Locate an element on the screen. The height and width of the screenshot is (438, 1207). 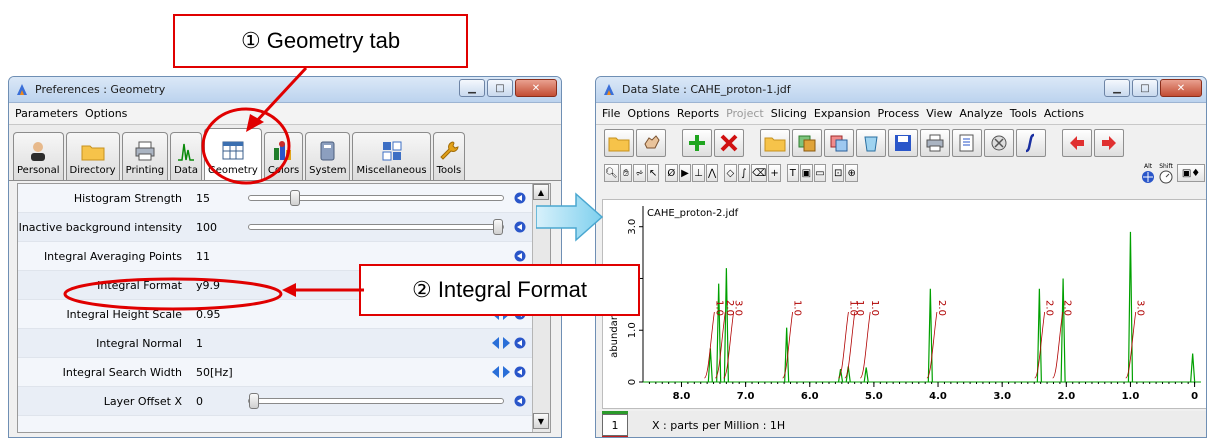
tab-system: System is located at coordinates (328, 156).